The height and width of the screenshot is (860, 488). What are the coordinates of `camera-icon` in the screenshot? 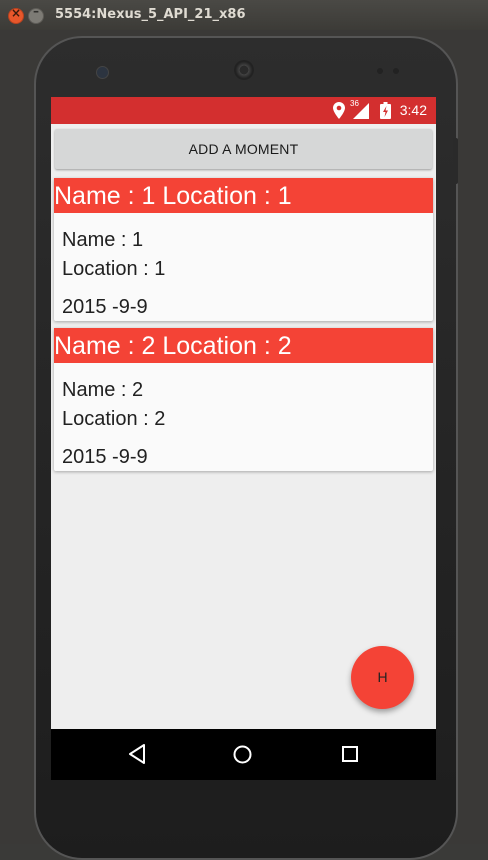 It's located at (102, 72).